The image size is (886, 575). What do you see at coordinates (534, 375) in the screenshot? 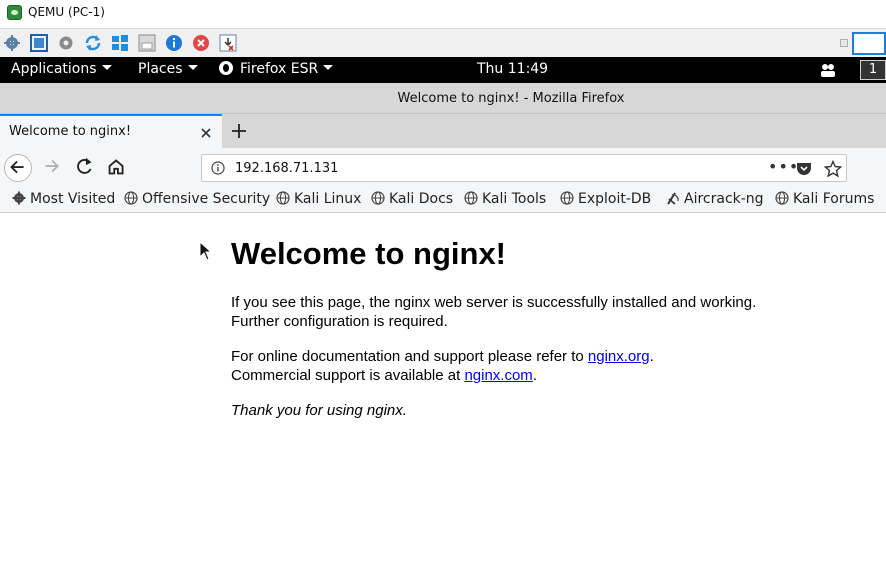
I see `support-suffix: .` at bounding box center [534, 375].